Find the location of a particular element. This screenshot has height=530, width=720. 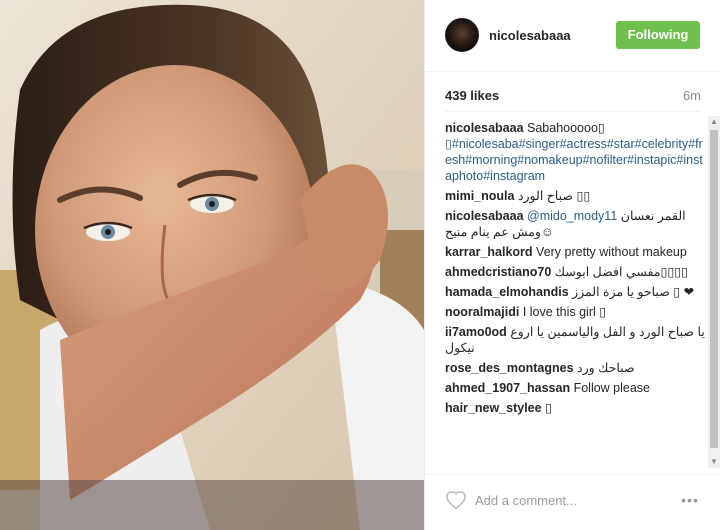

caption-text: Sabahooooo▯ is located at coordinates (566, 128).